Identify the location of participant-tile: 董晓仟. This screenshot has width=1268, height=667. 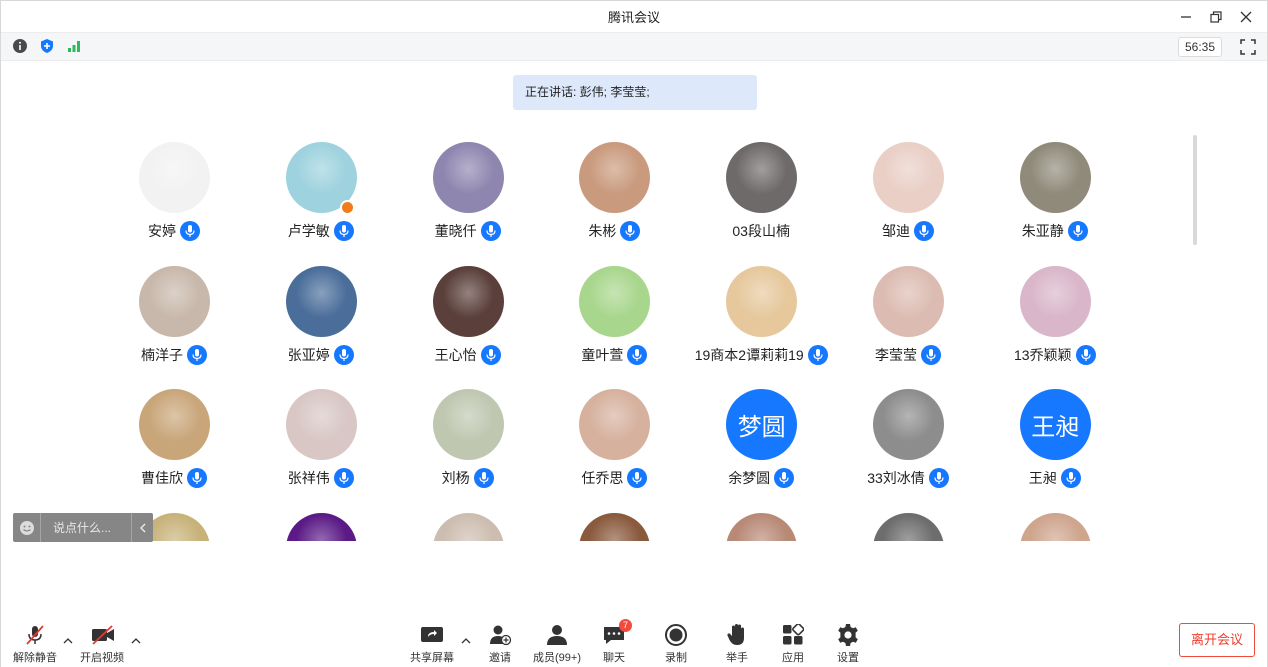
(468, 190).